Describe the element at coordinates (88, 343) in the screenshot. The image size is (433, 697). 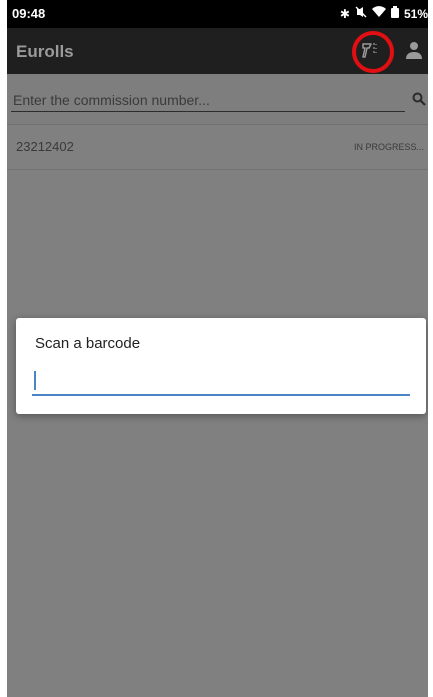
I see `dialog-title: Scan a barcode` at that location.